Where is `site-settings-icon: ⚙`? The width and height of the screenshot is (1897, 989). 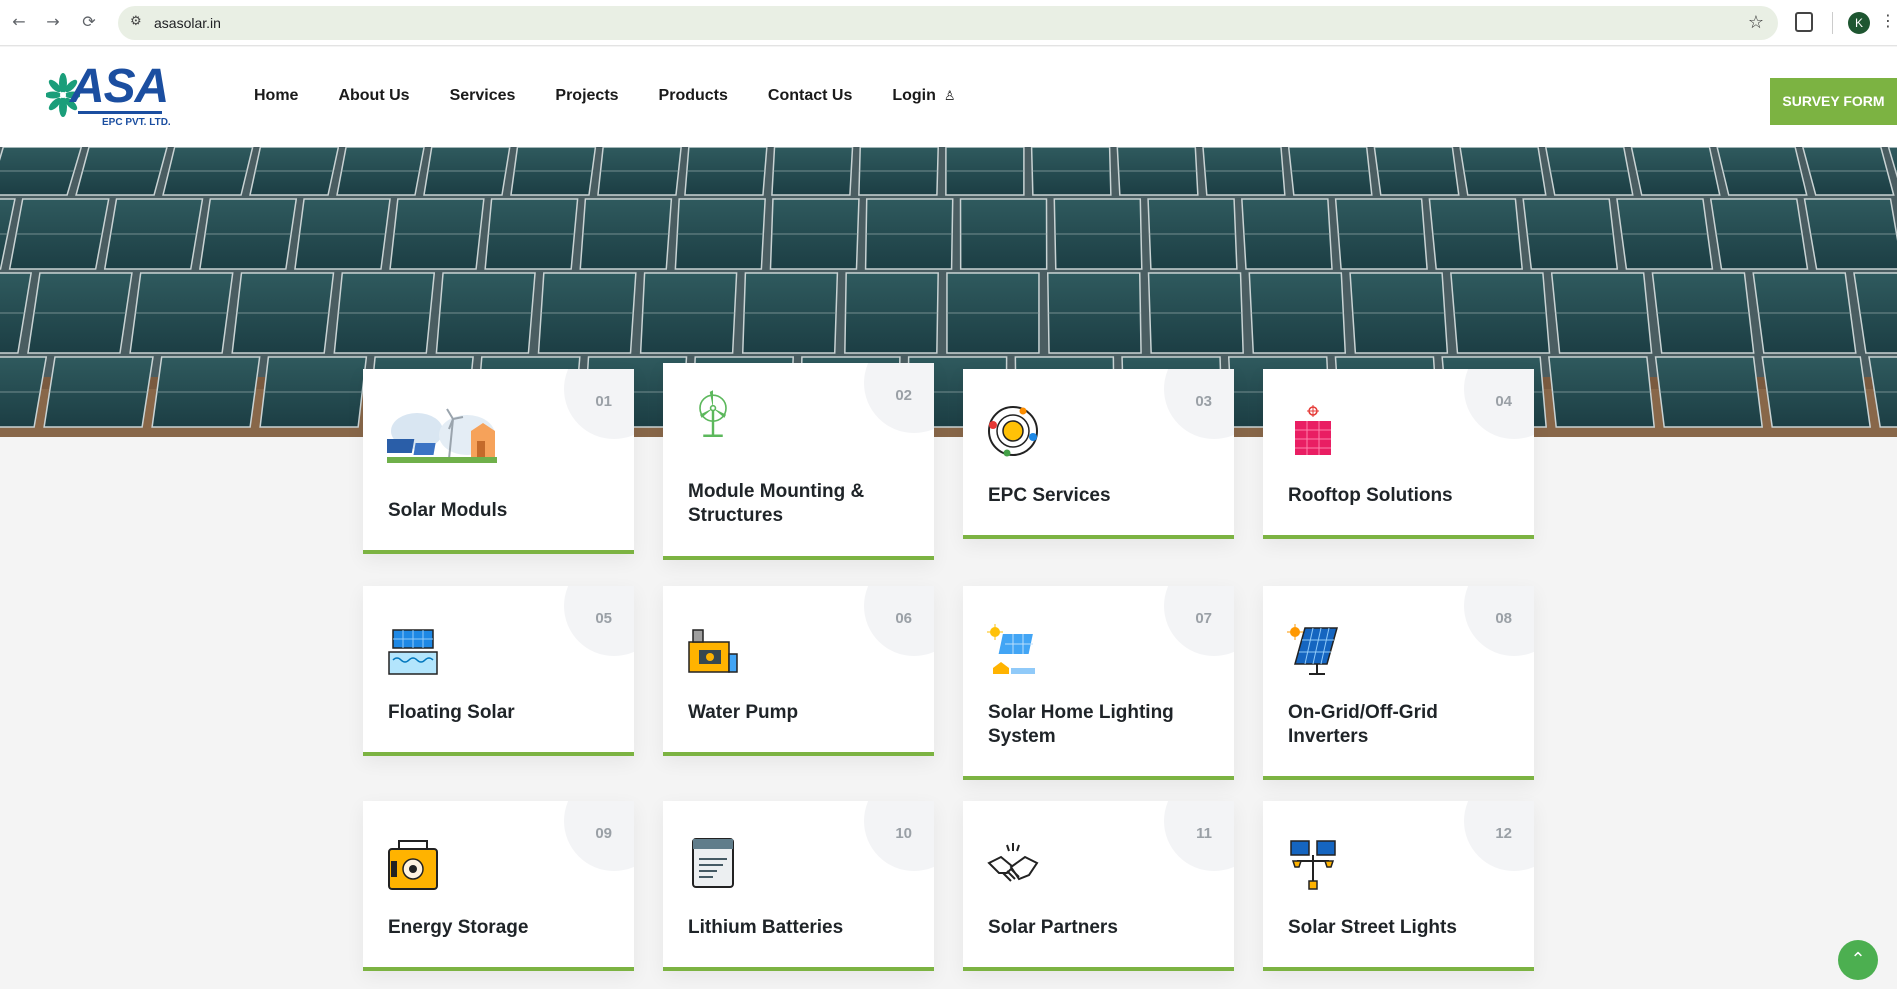
site-settings-icon: ⚙ is located at coordinates (136, 21).